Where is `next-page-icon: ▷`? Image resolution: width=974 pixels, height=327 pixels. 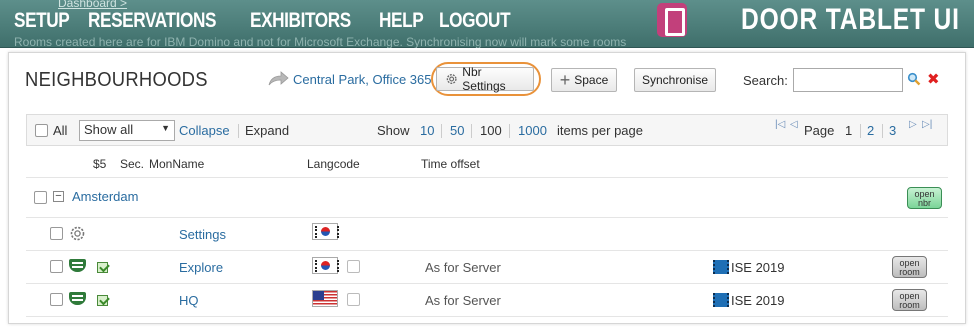
next-page-icon: ▷ is located at coordinates (913, 124).